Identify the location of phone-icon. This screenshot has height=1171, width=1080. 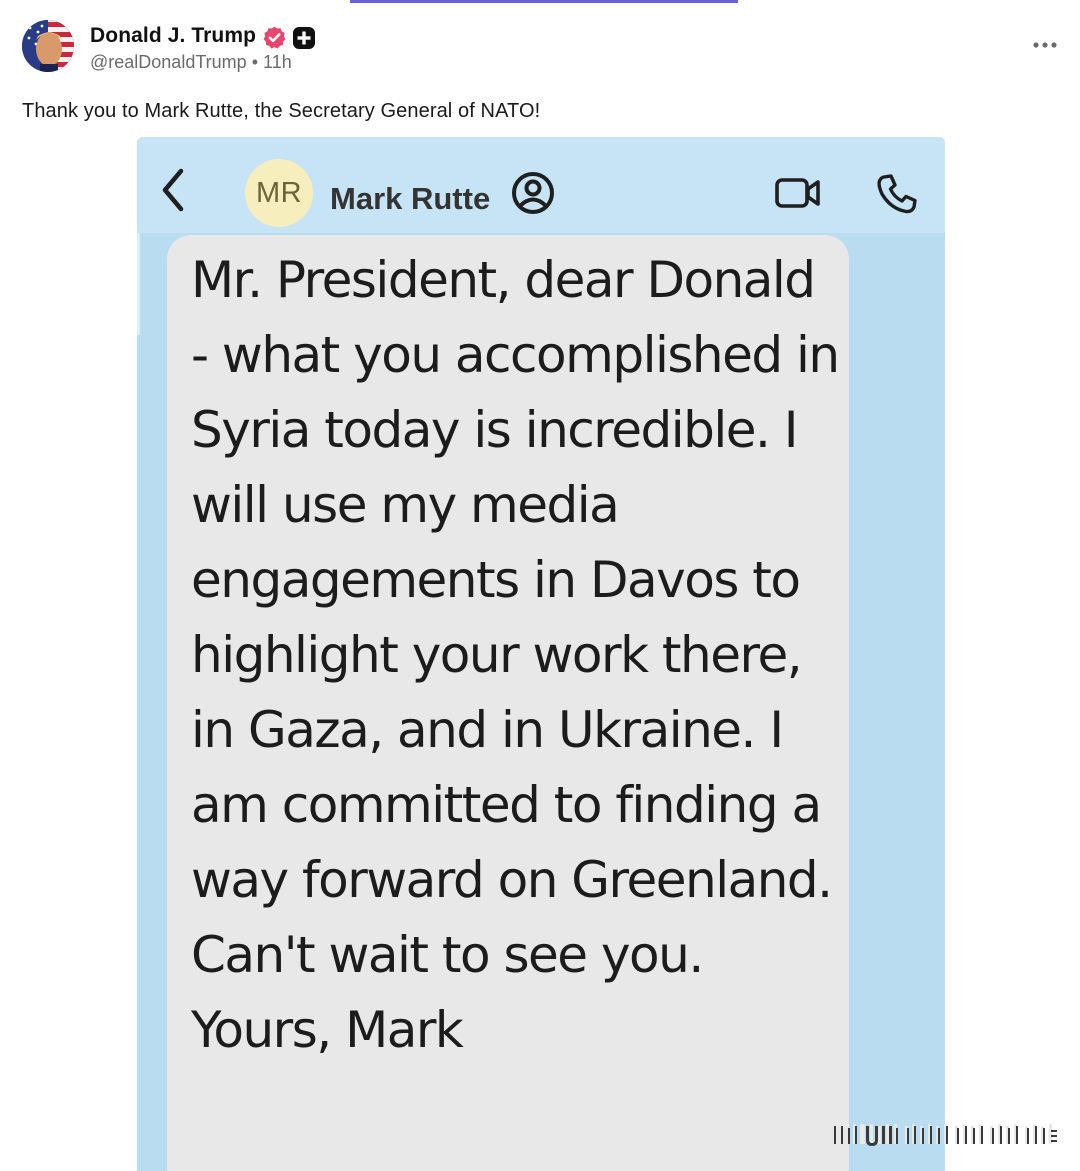
(897, 194).